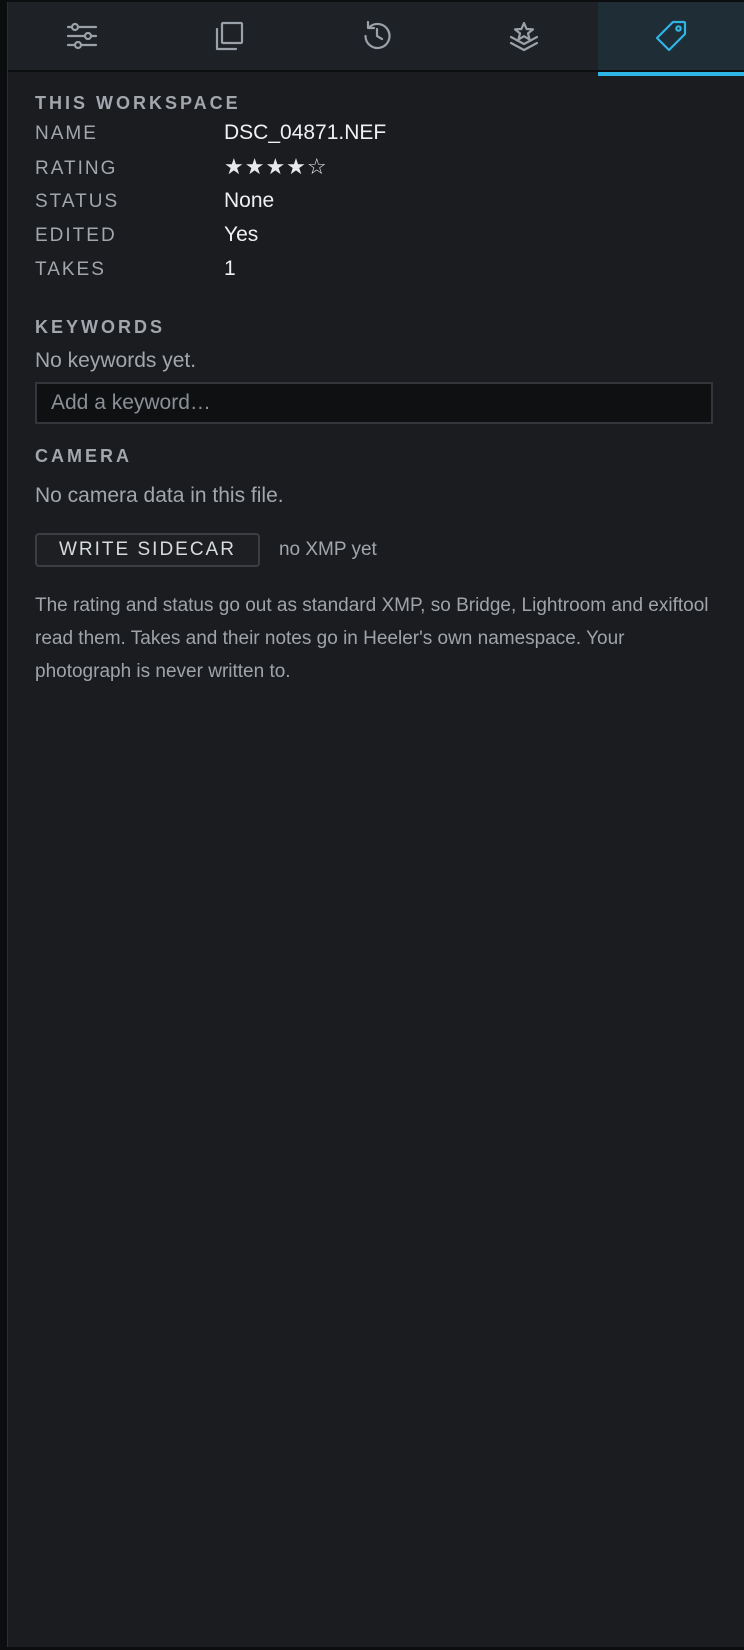 The height and width of the screenshot is (1650, 744). I want to click on meta-value-status: None, so click(249, 200).